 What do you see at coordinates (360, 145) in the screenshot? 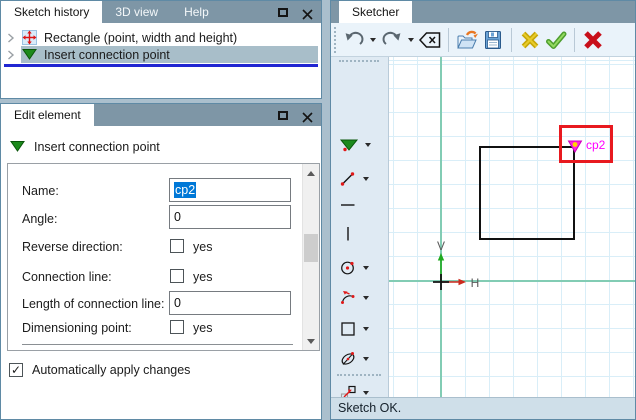
I see `connection-point-tool` at bounding box center [360, 145].